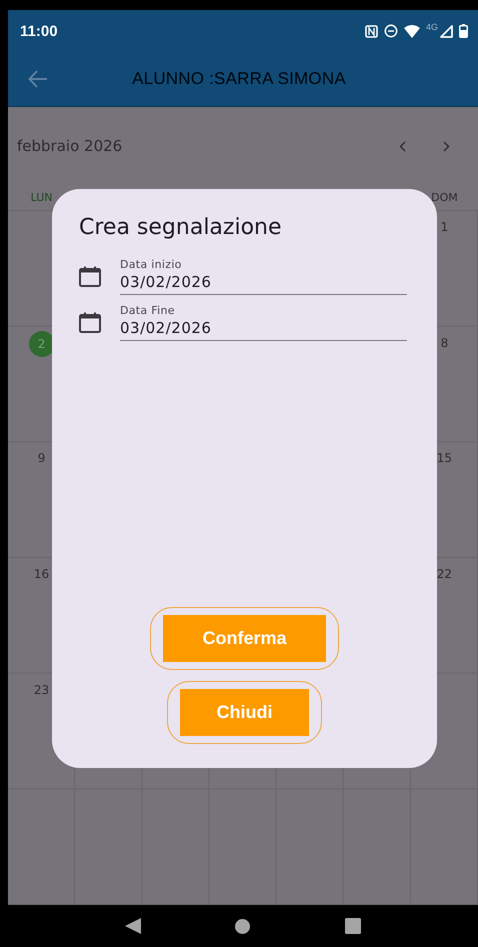  Describe the element at coordinates (38, 79) in the screenshot. I see `back-arrow-icon` at that location.